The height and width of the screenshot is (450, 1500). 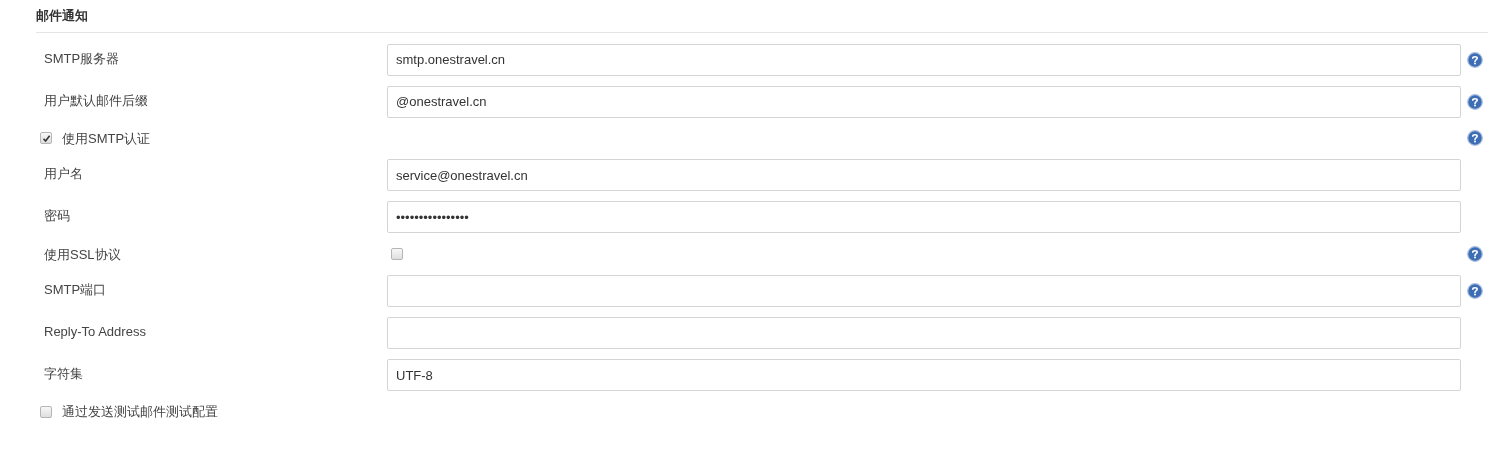 I want to click on field-label: 字符集, so click(x=63, y=373).